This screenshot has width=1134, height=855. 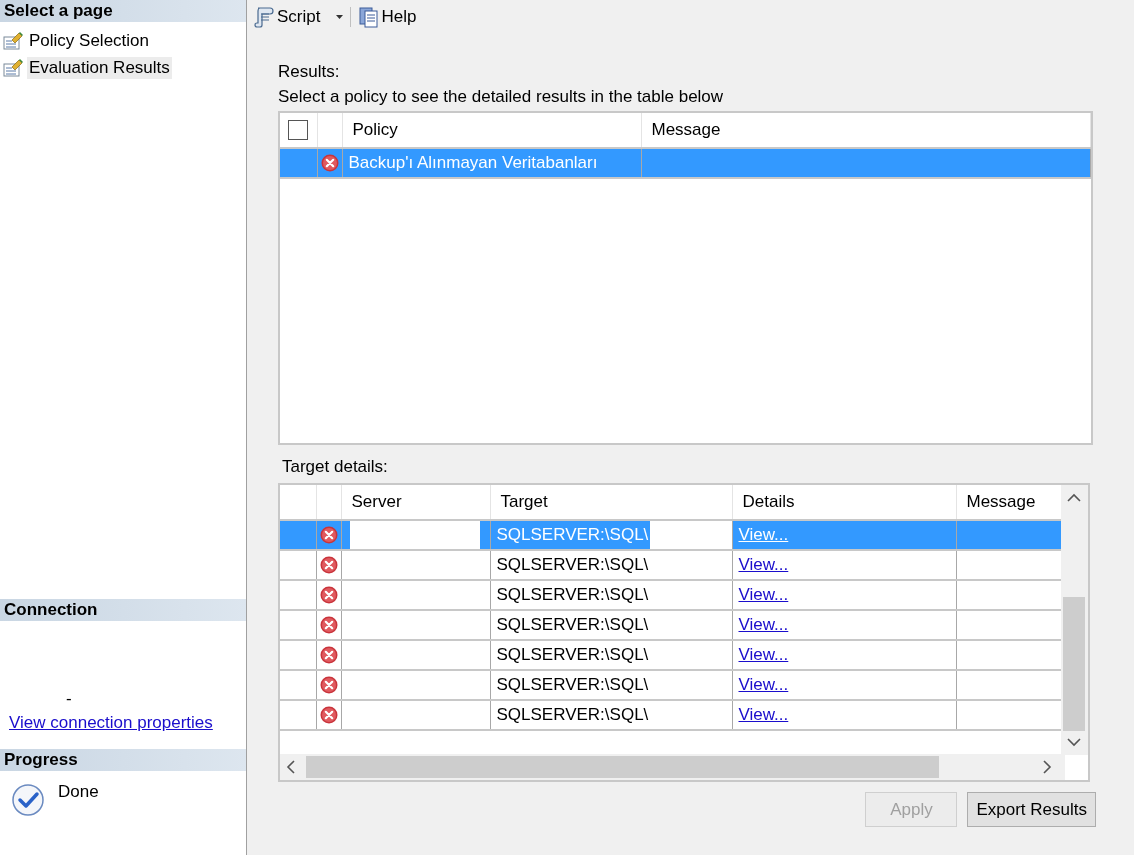 I want to click on select-all-checkbox, so click(x=298, y=130).